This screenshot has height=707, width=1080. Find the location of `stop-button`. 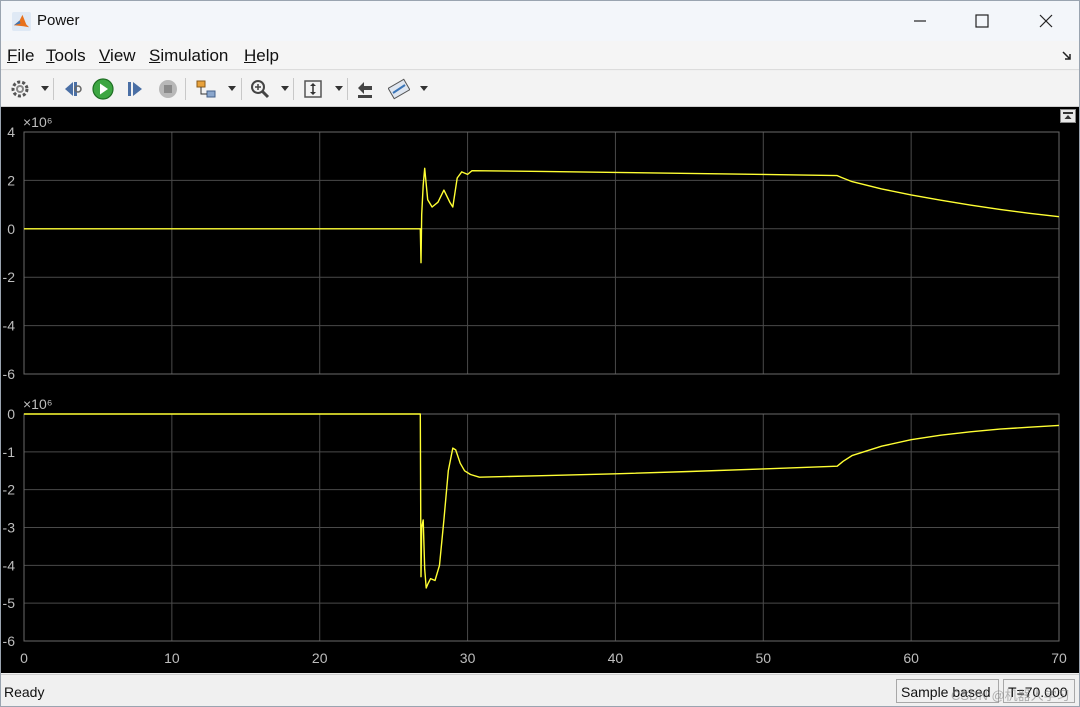

stop-button is located at coordinates (168, 89).